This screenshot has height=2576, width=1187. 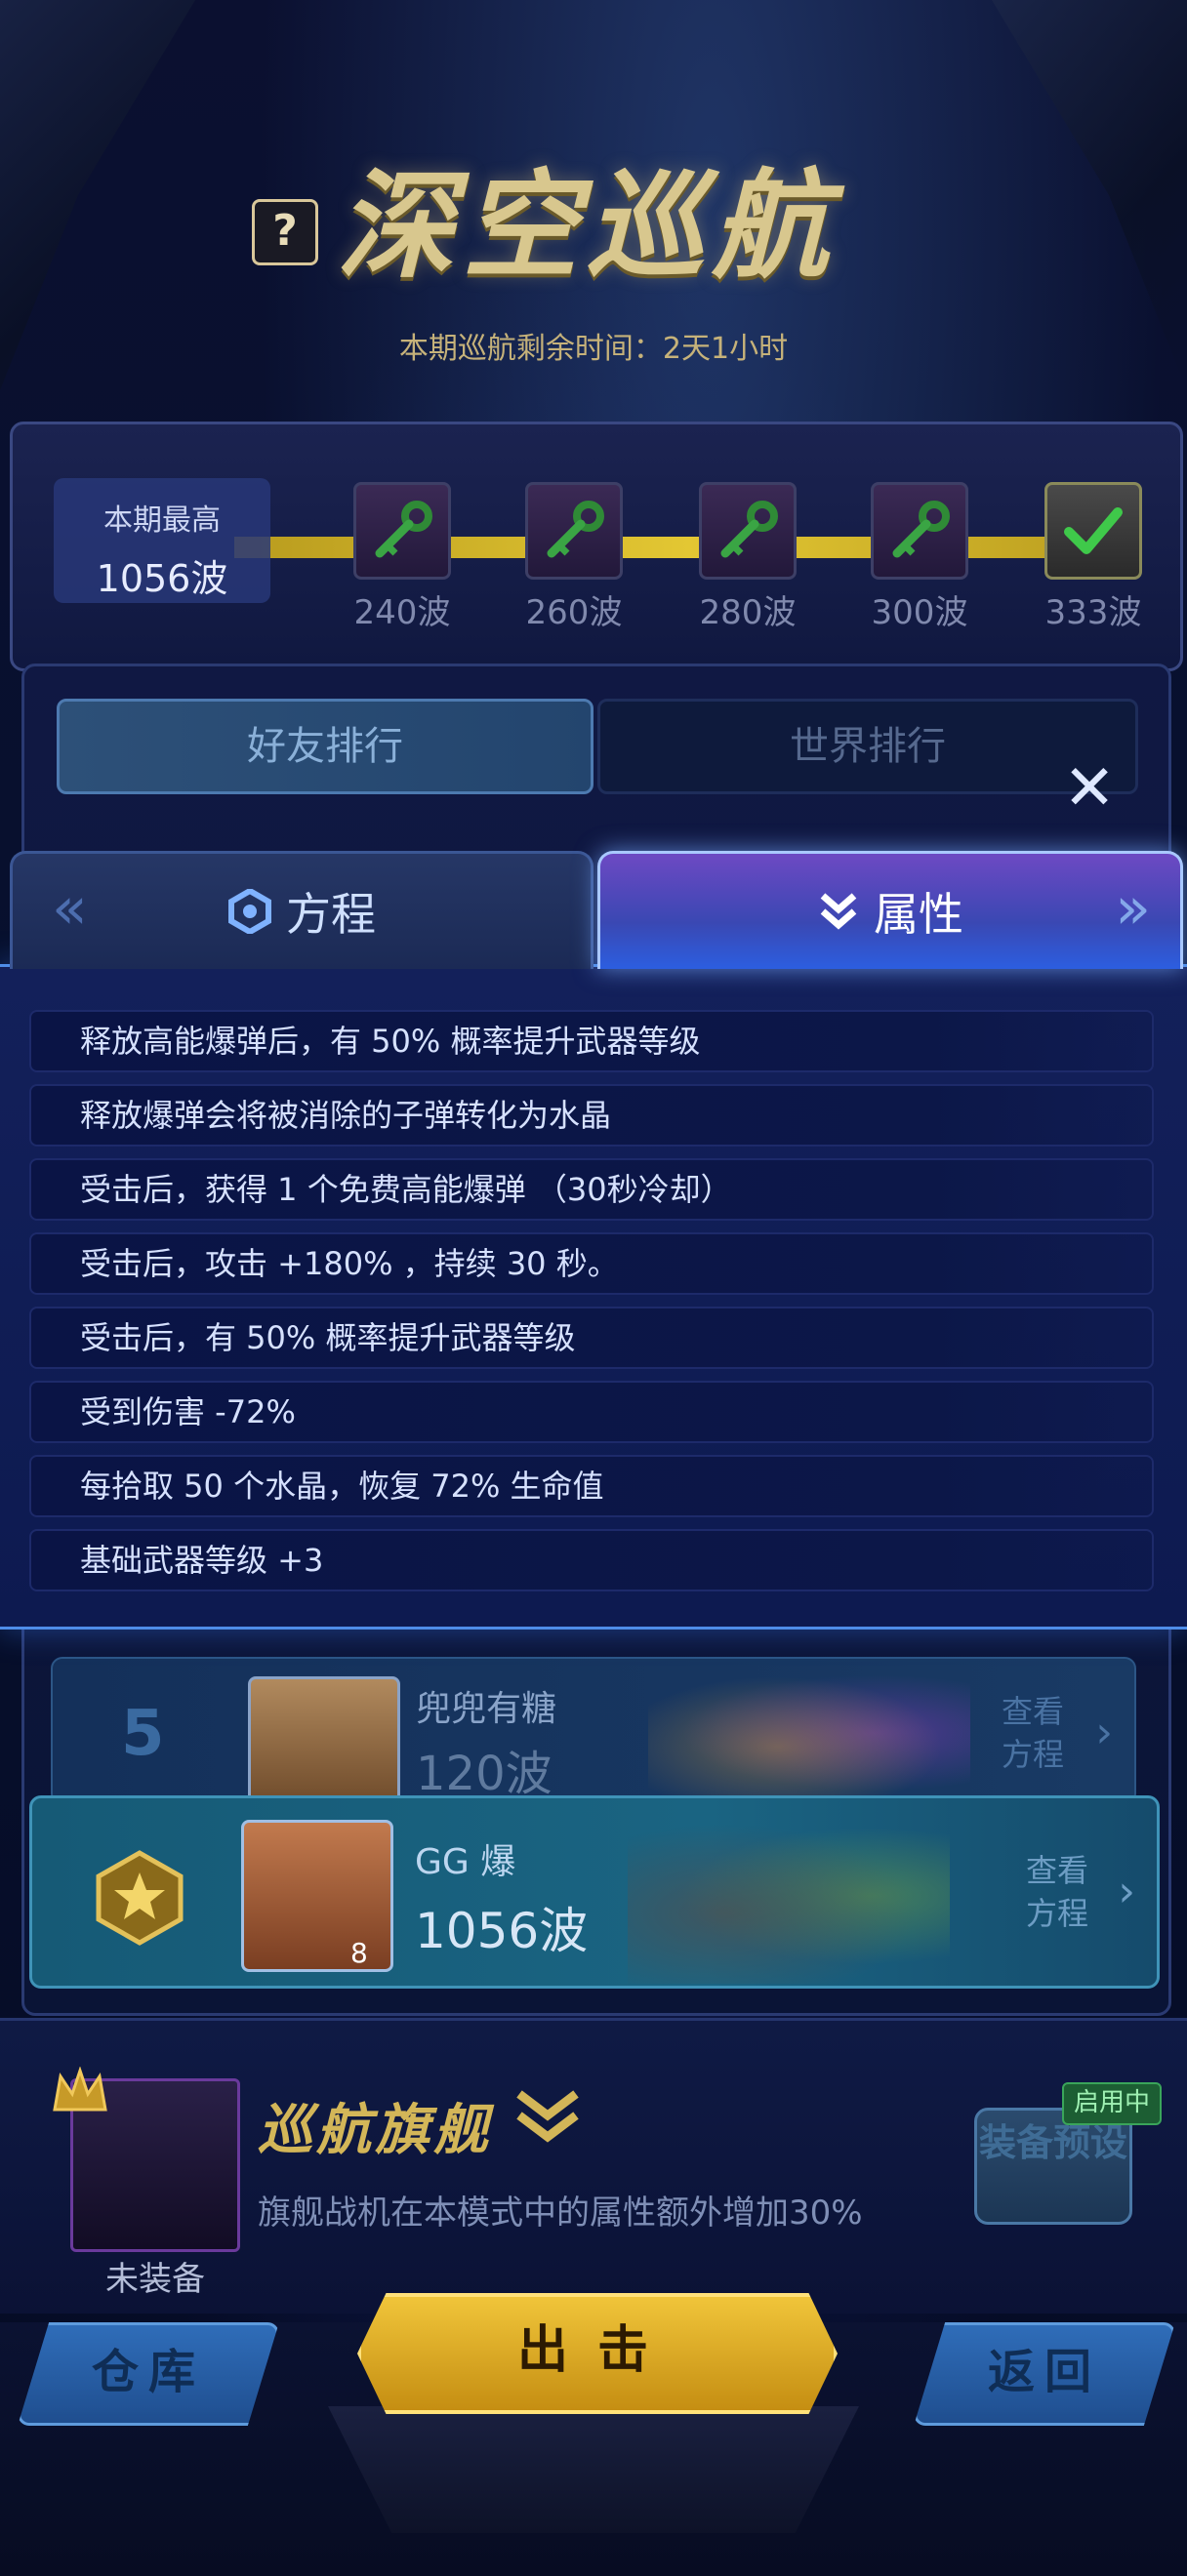 What do you see at coordinates (331, 914) in the screenshot?
I see `tab-formula-label: 方程` at bounding box center [331, 914].